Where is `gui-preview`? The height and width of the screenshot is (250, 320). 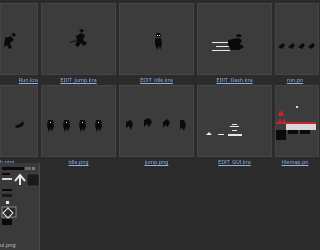 gui-preview is located at coordinates (224, 130).